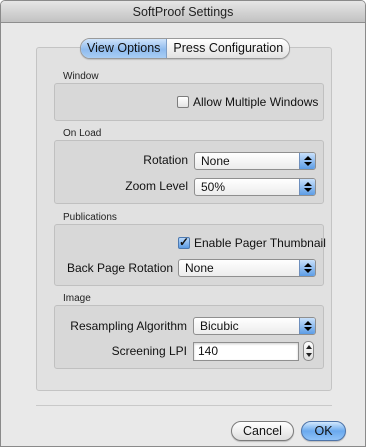 The image size is (366, 447). Describe the element at coordinates (215, 161) in the screenshot. I see `rotation-value: None` at that location.